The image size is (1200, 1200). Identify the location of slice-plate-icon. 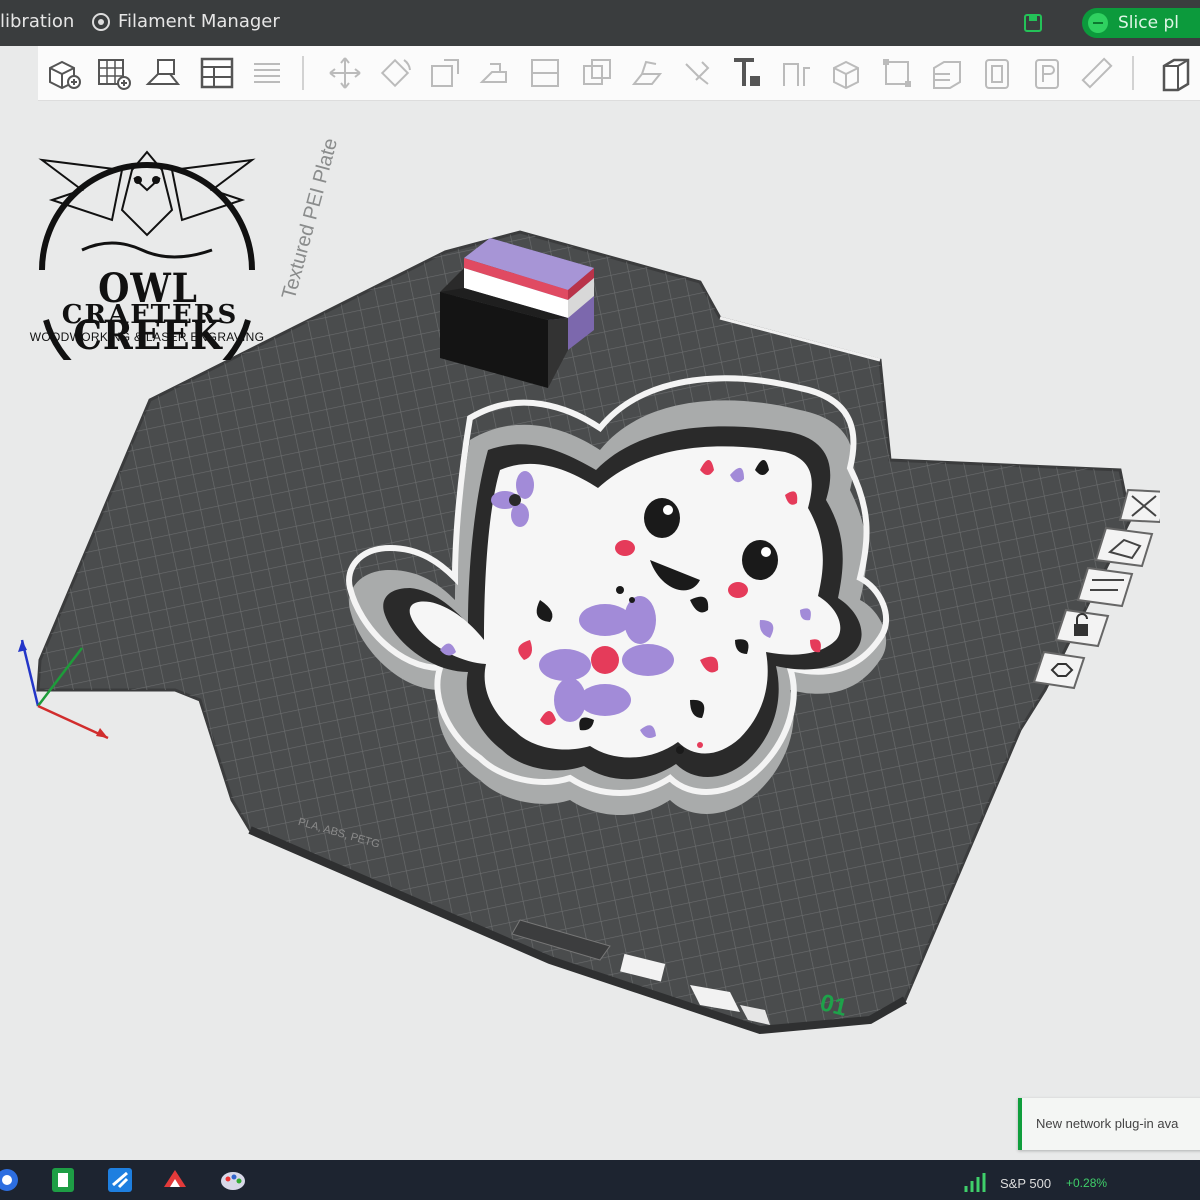
(1175, 73).